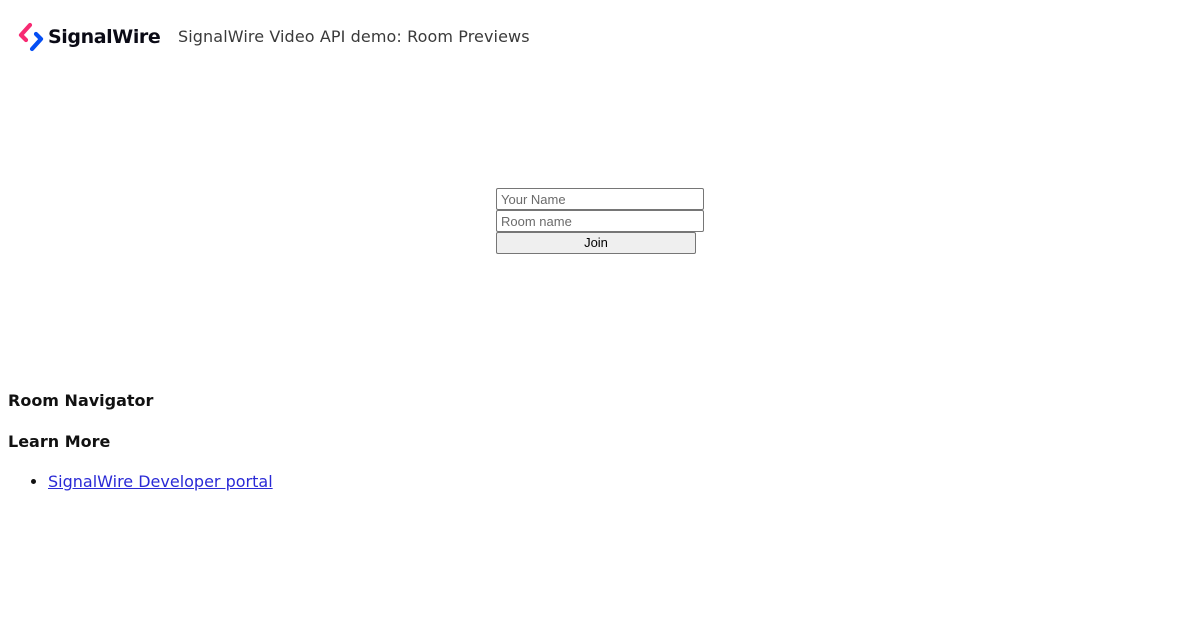  I want to click on learn-more-list: SignalWire Developer portal, so click(136, 482).